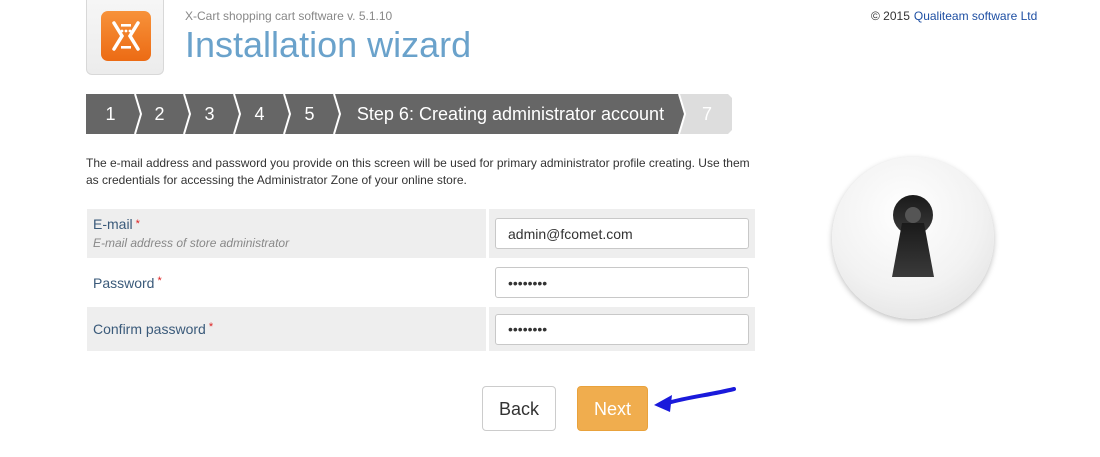 This screenshot has height=457, width=1100. What do you see at coordinates (706, 114) in the screenshot?
I see `step-7: 7` at bounding box center [706, 114].